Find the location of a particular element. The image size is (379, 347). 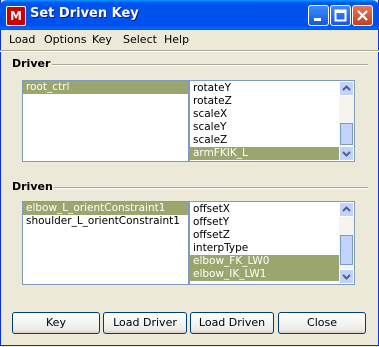

list-item: elbow_IK_LW1 is located at coordinates (272, 274).